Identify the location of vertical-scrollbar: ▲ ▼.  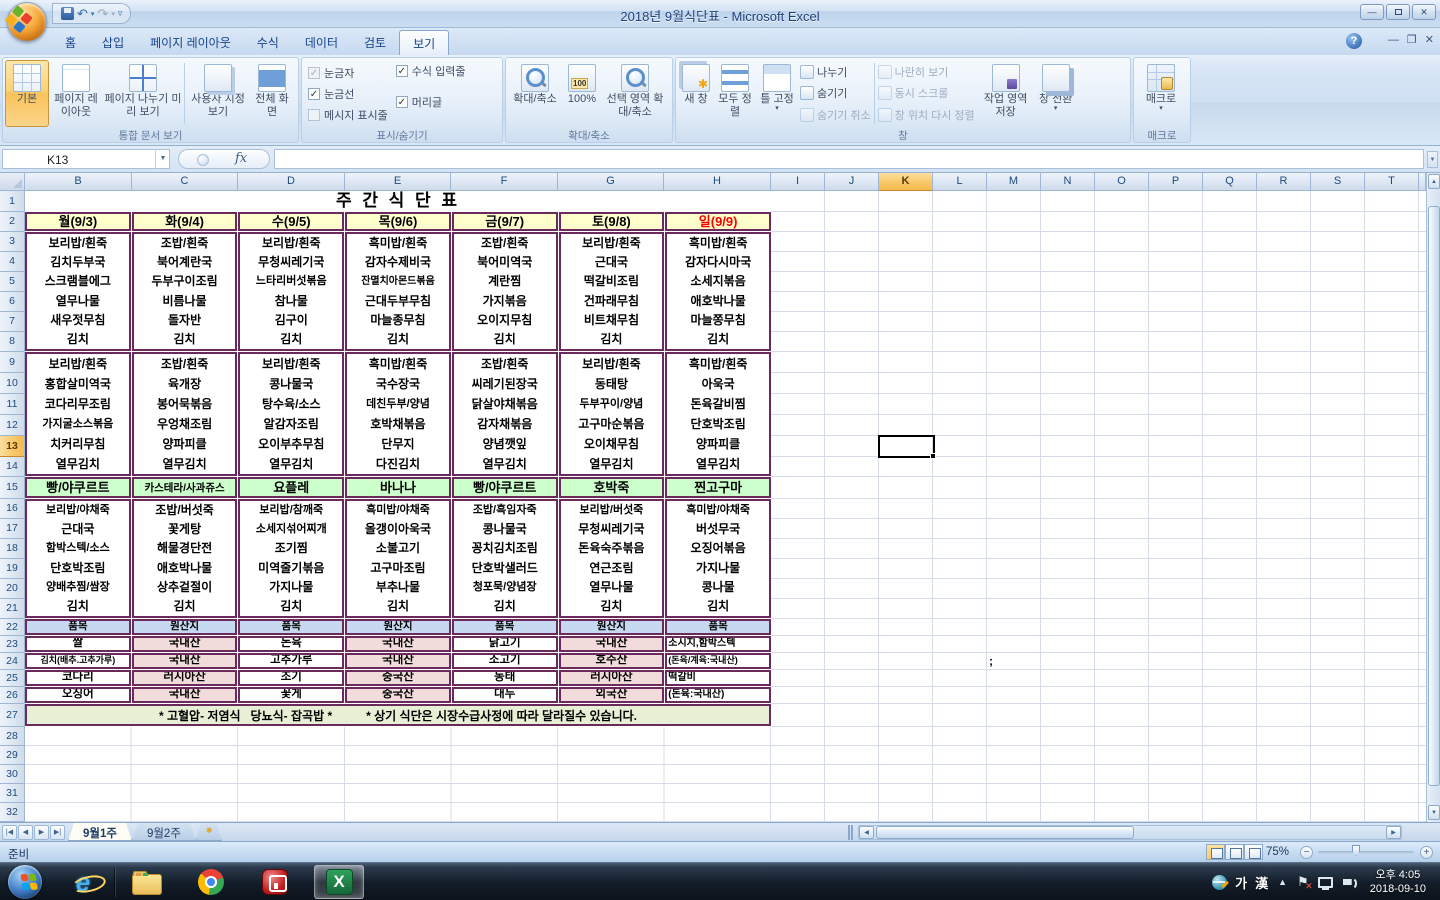
(1433, 497).